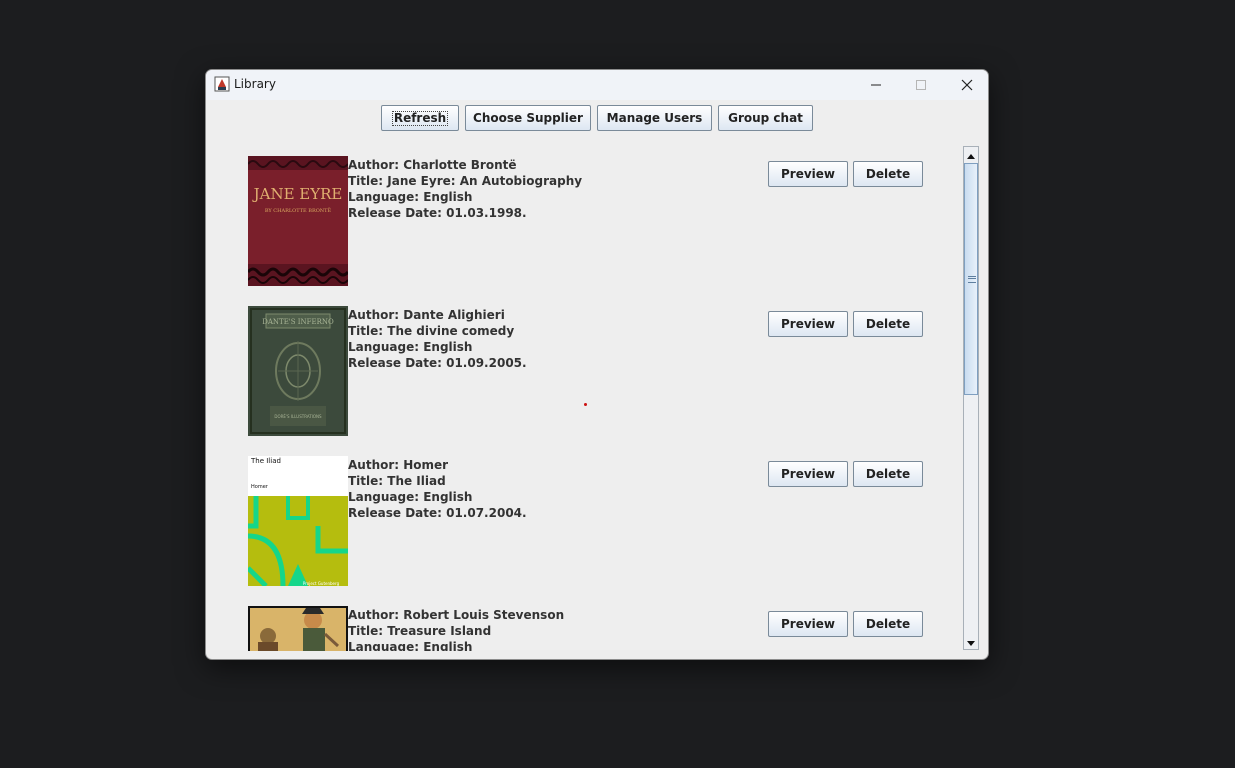  I want to click on cover-title-text: The Iliad, so click(265, 461).